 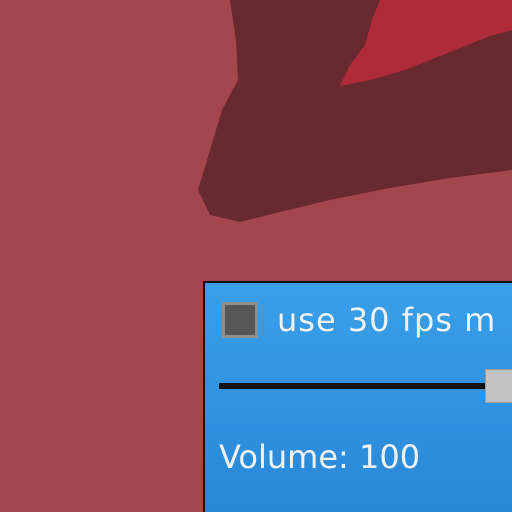 What do you see at coordinates (240, 320) in the screenshot?
I see `fps-checkbox` at bounding box center [240, 320].